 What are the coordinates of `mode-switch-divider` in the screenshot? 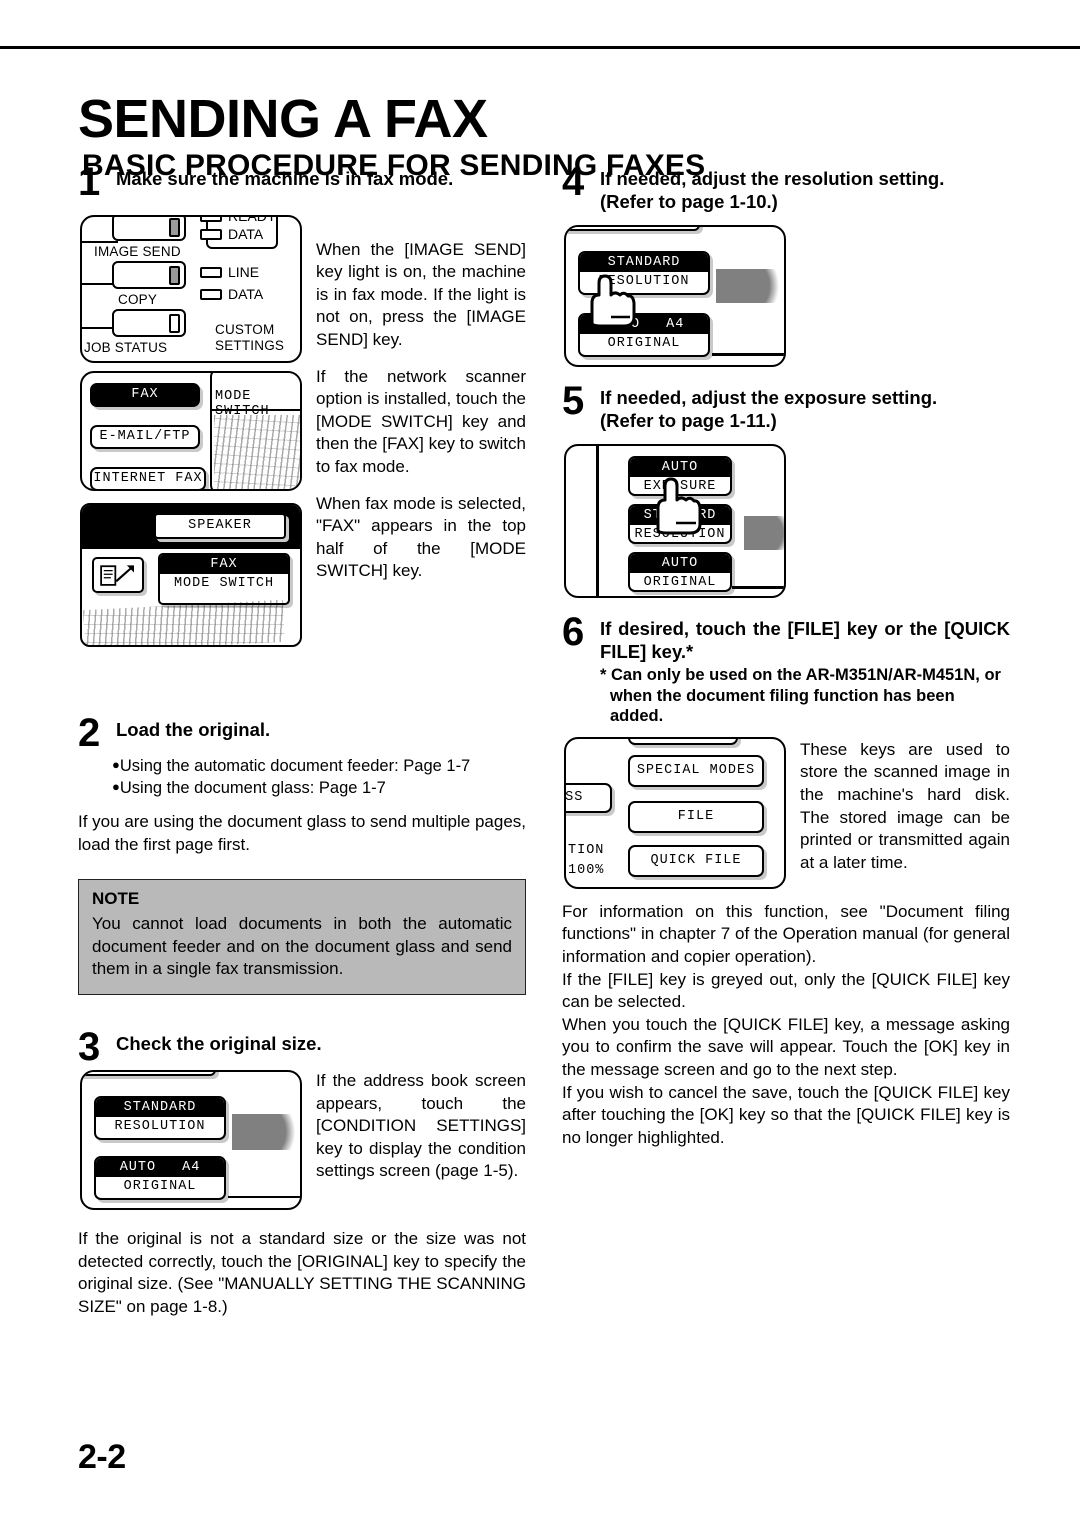 It's located at (256, 409).